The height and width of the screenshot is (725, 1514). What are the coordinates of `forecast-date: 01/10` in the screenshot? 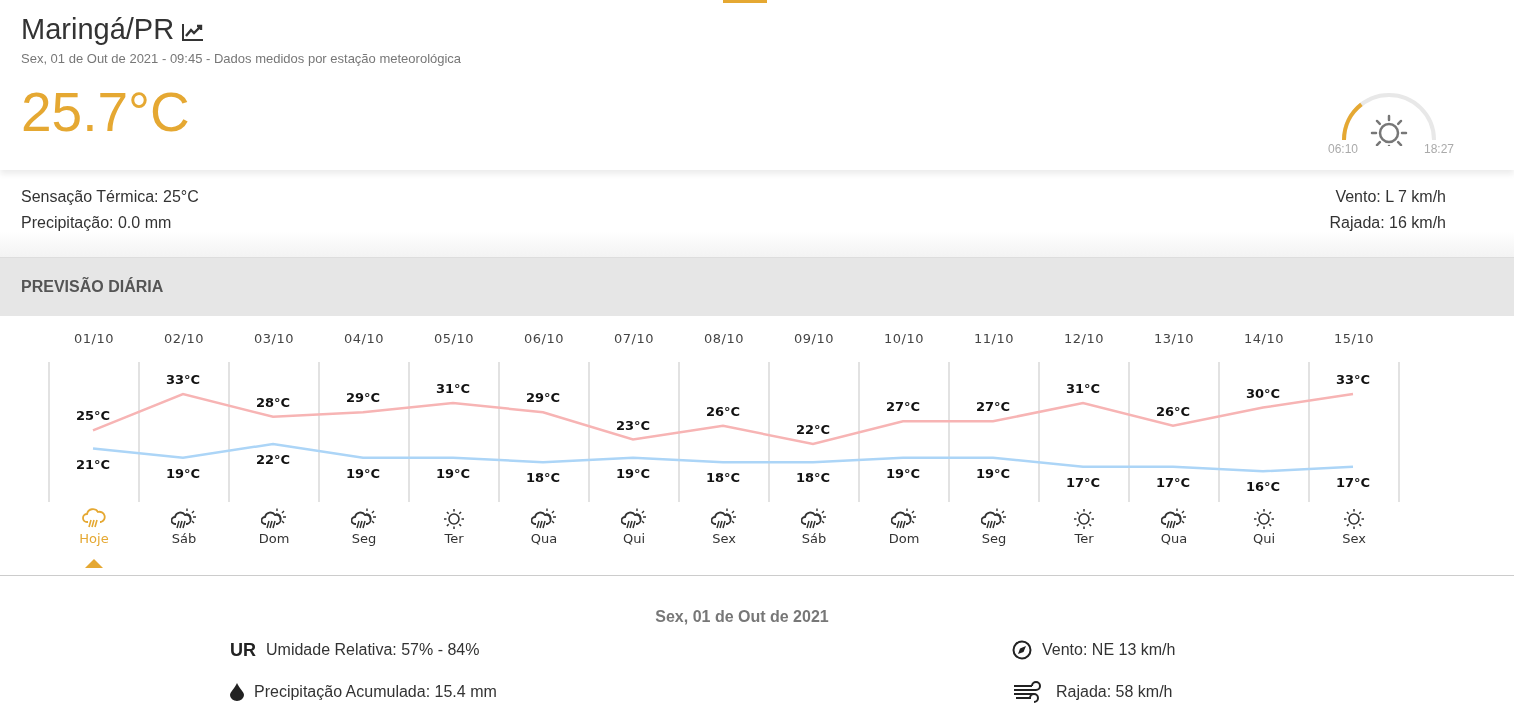 It's located at (94, 338).